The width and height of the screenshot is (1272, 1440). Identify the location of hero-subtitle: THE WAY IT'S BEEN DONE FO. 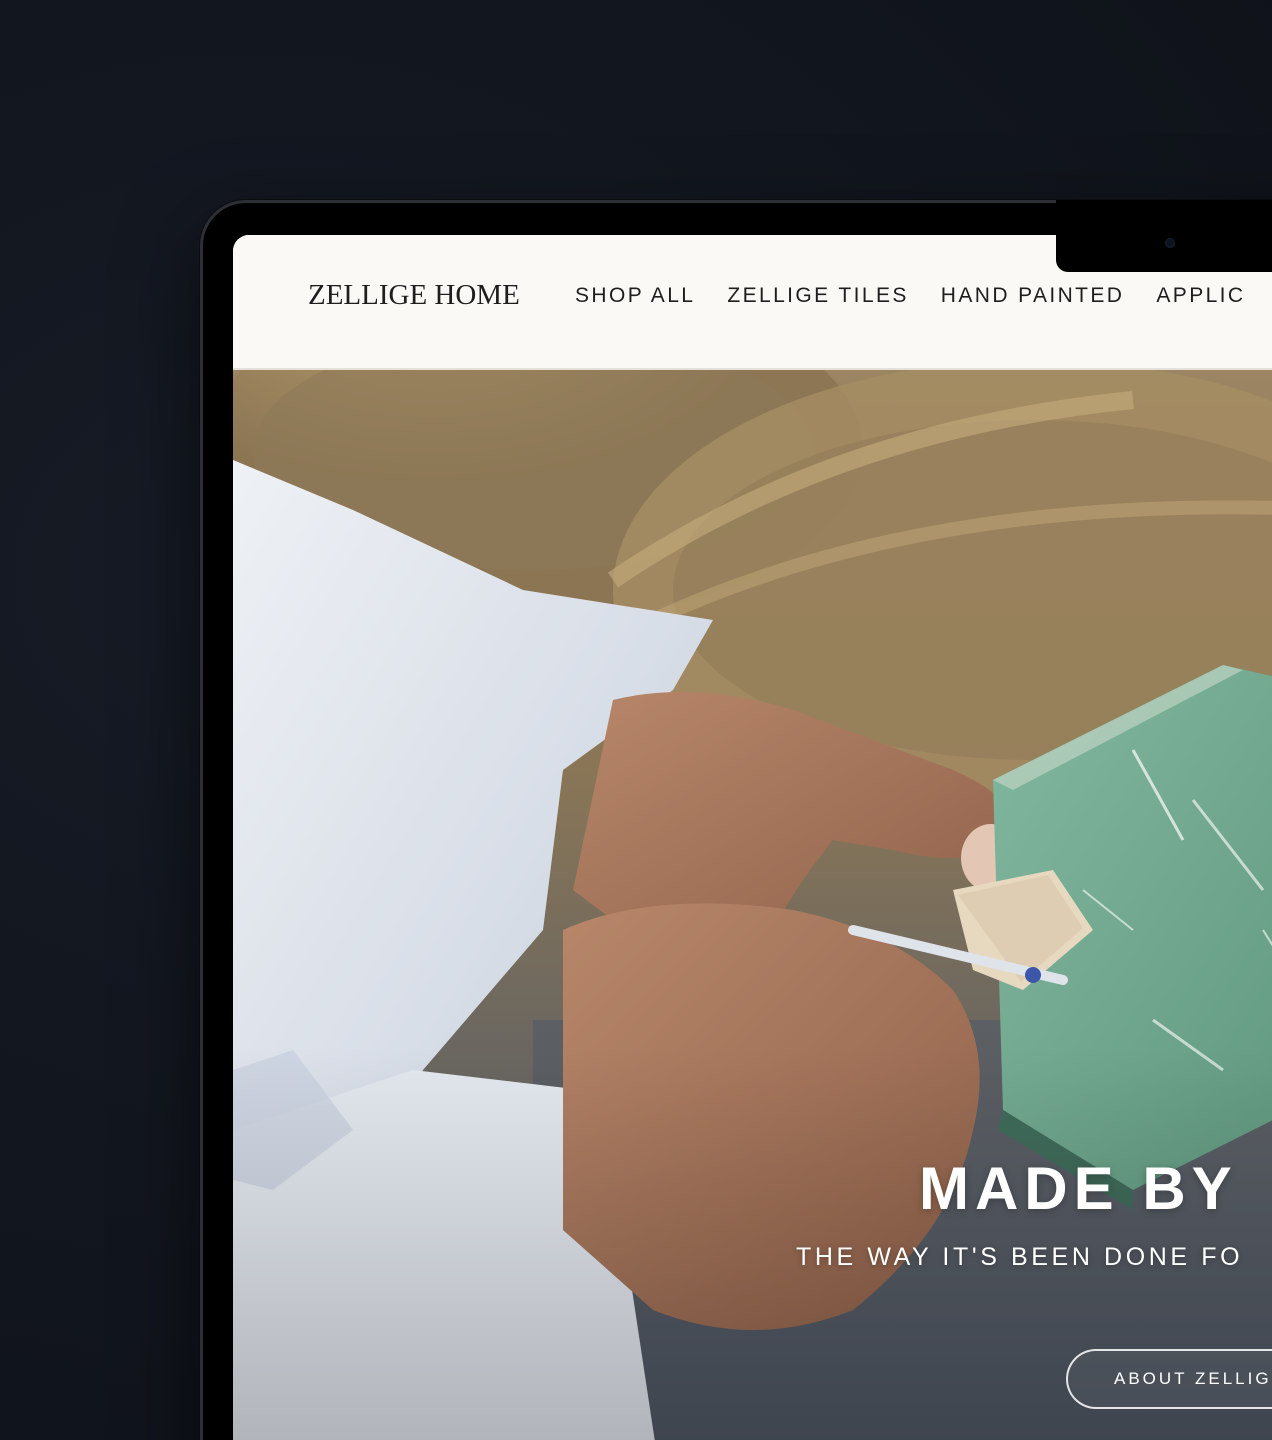
(1020, 1257).